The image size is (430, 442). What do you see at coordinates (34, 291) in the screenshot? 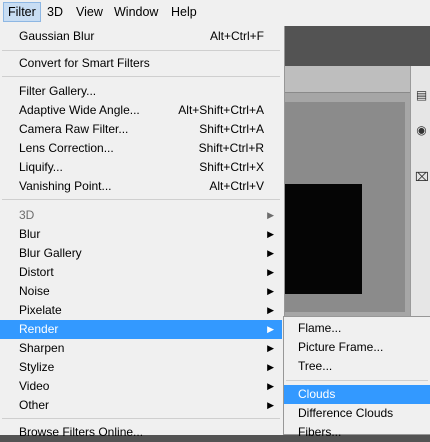
I see `menu-item-label: Noise` at bounding box center [34, 291].